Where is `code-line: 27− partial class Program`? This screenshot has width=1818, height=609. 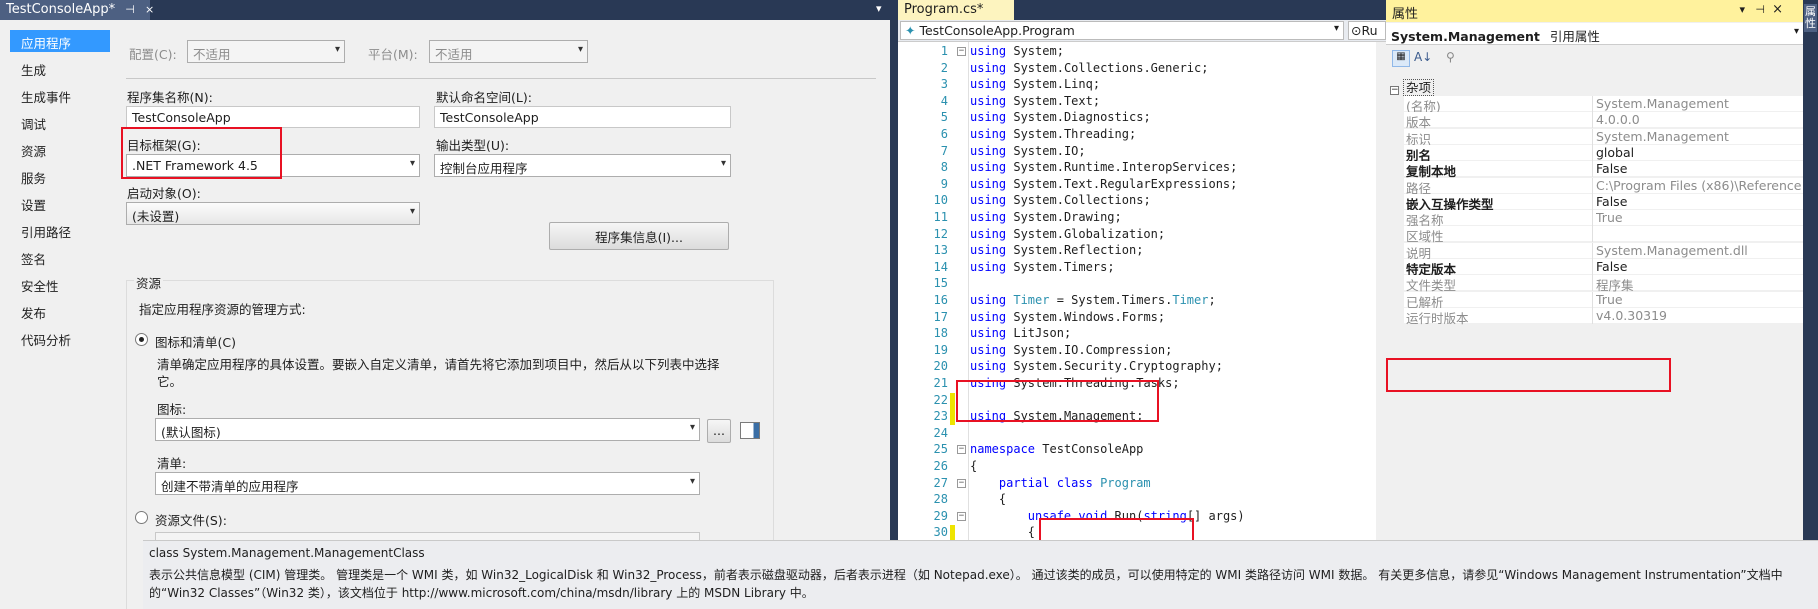
code-line: 27− partial class Program is located at coordinates (1142, 484).